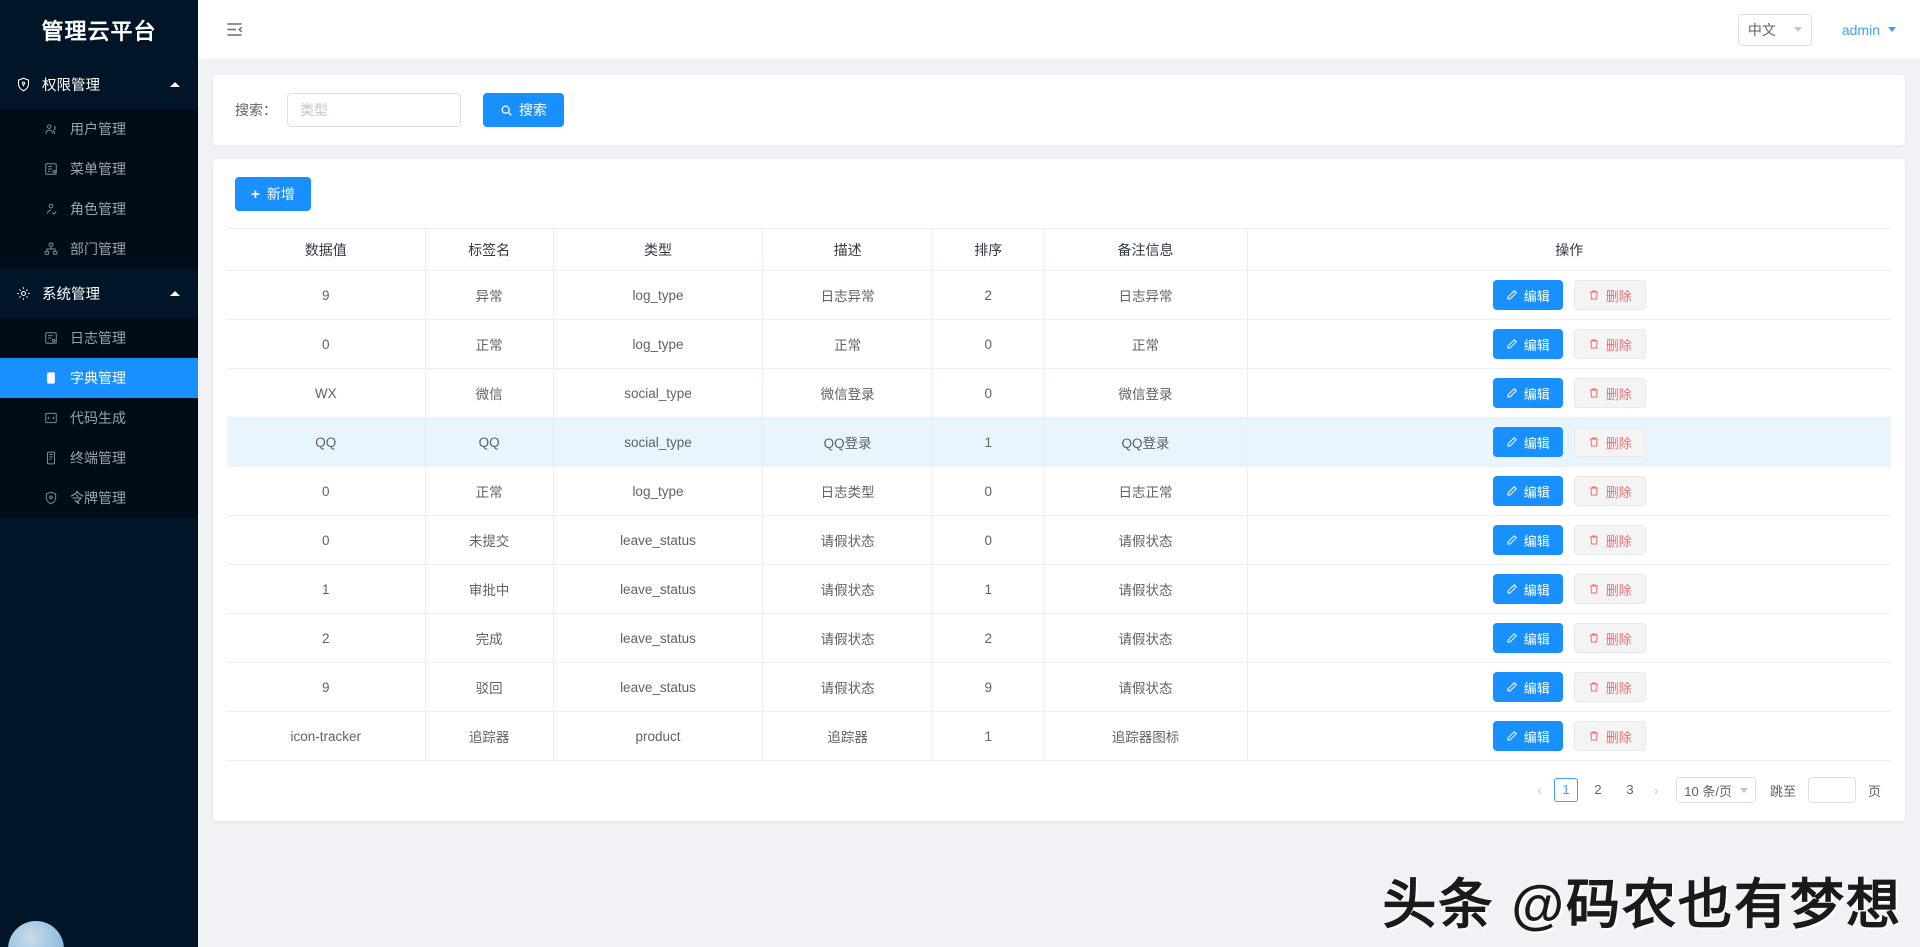 The image size is (1920, 947). Describe the element at coordinates (1598, 790) in the screenshot. I see `pagination-page-2: 2` at that location.